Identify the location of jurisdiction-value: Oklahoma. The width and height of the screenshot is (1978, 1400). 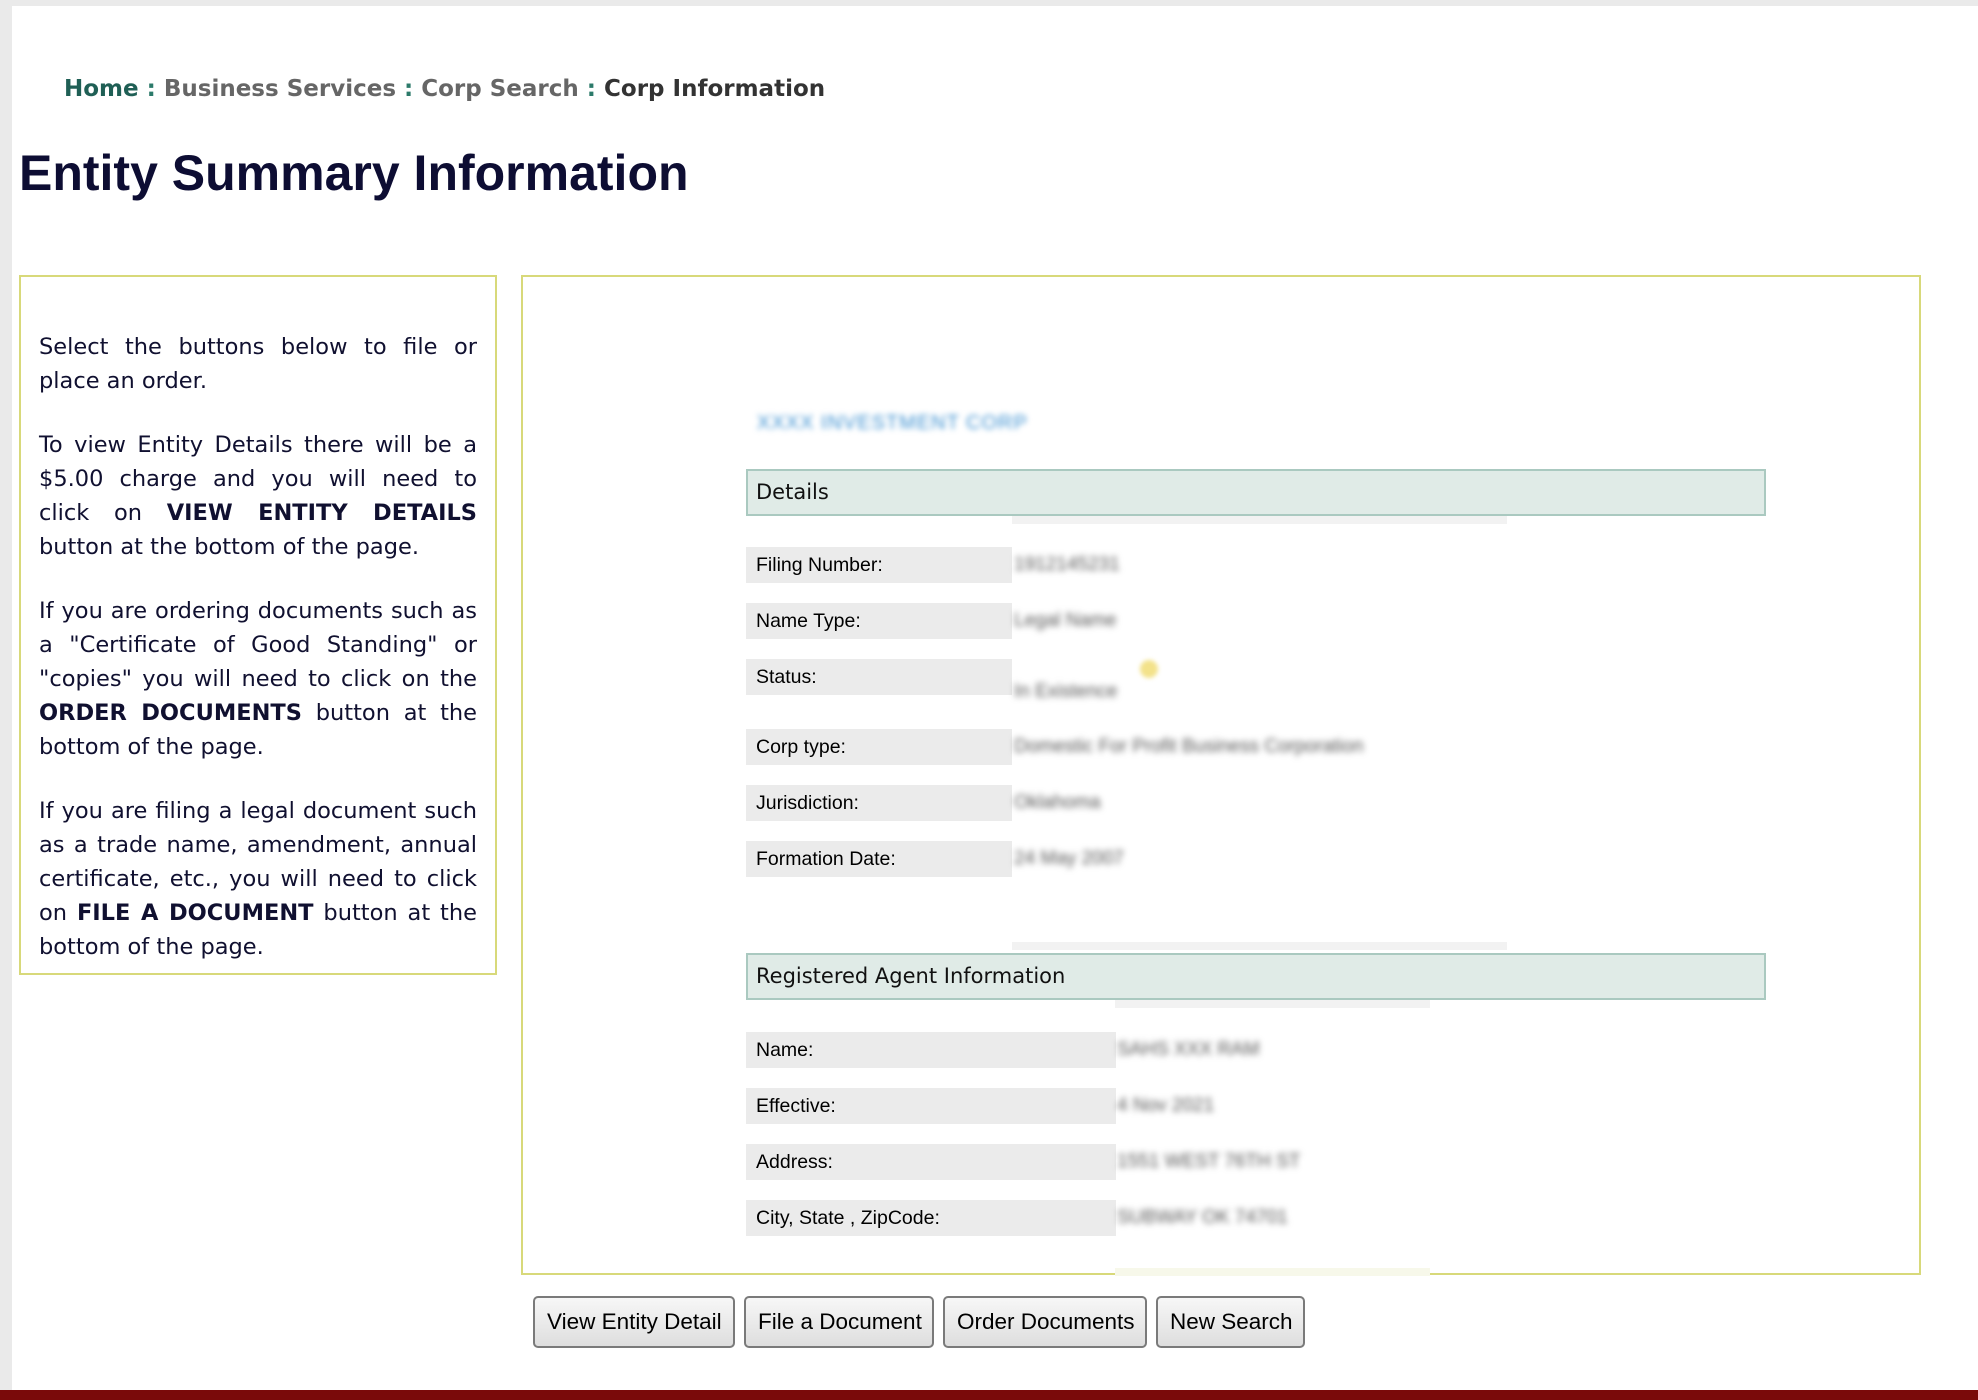
(1057, 802).